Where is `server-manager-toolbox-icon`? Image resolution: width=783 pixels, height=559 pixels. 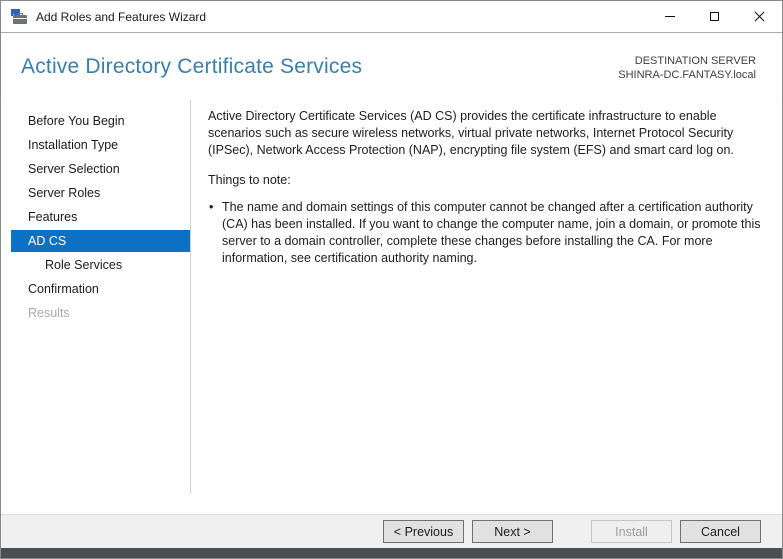
server-manager-toolbox-icon is located at coordinates (20, 16).